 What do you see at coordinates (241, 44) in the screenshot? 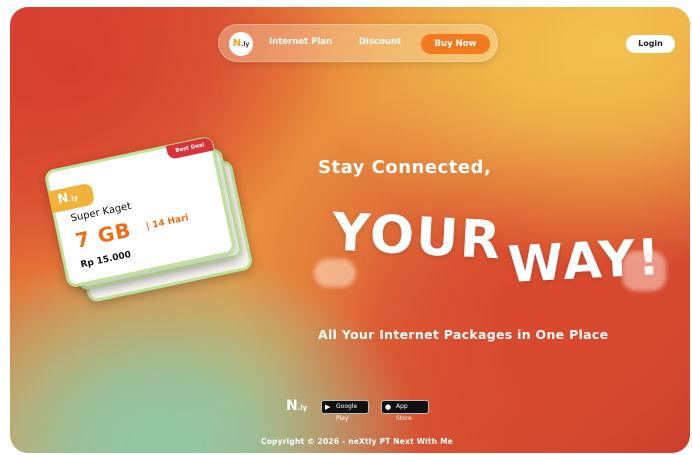
I see `brand-logo: N.ly` at bounding box center [241, 44].